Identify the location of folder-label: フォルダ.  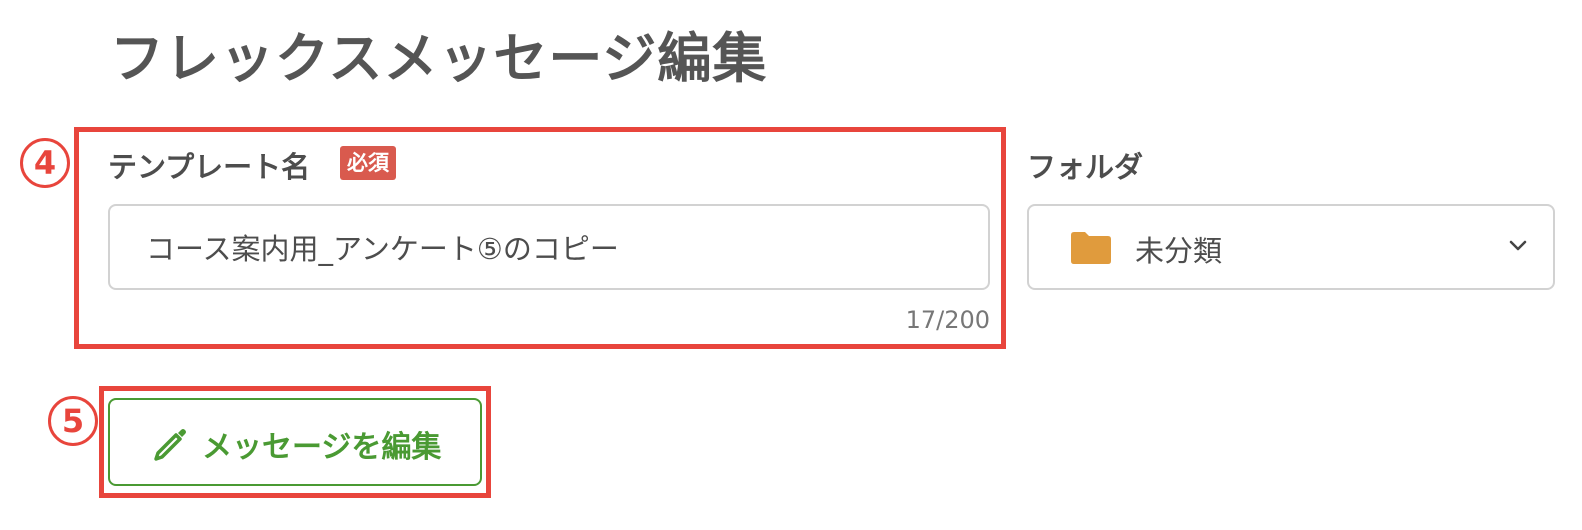
(1085, 167).